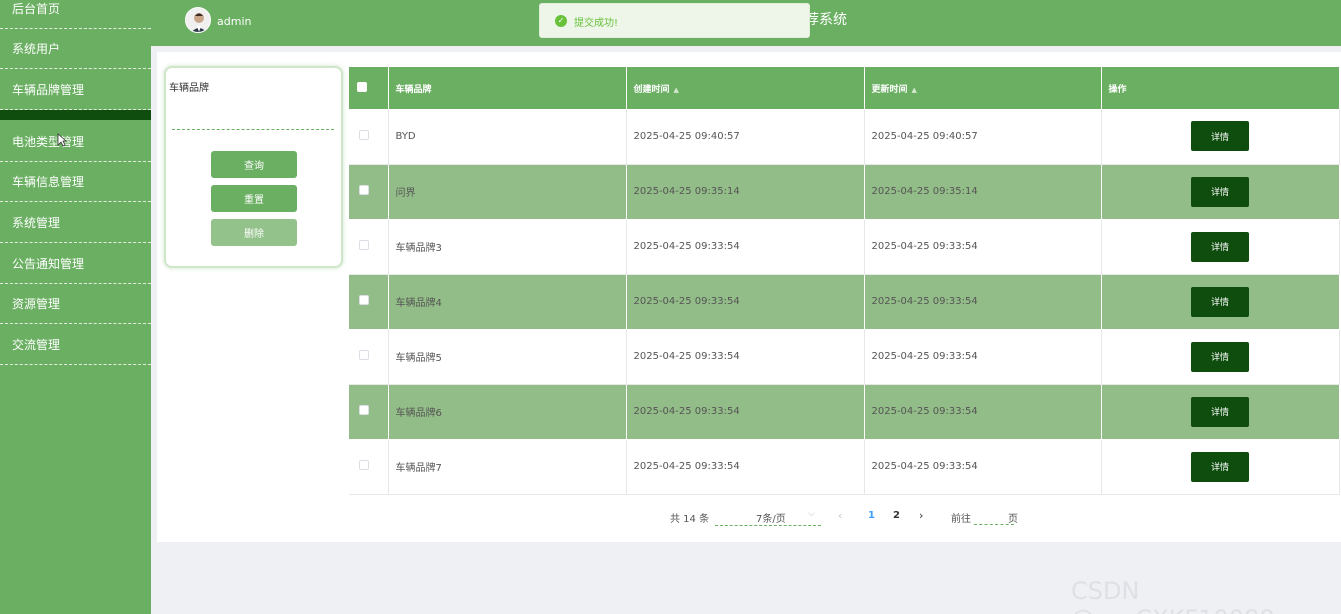  I want to click on brand-search-label: 车辆品牌, so click(189, 88).